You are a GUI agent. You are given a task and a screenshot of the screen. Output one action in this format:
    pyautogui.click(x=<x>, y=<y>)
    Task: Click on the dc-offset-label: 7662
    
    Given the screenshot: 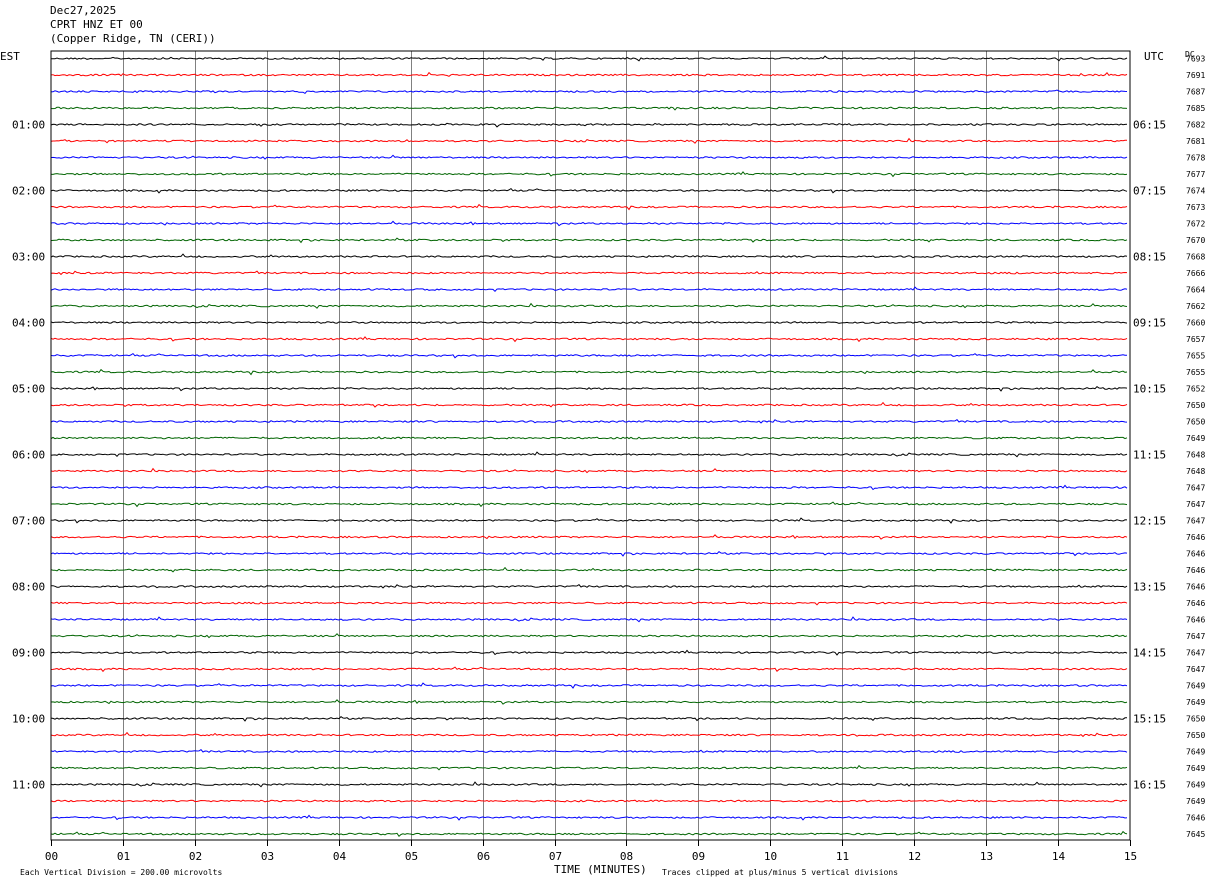 What is the action you would take?
    pyautogui.click(x=1195, y=306)
    